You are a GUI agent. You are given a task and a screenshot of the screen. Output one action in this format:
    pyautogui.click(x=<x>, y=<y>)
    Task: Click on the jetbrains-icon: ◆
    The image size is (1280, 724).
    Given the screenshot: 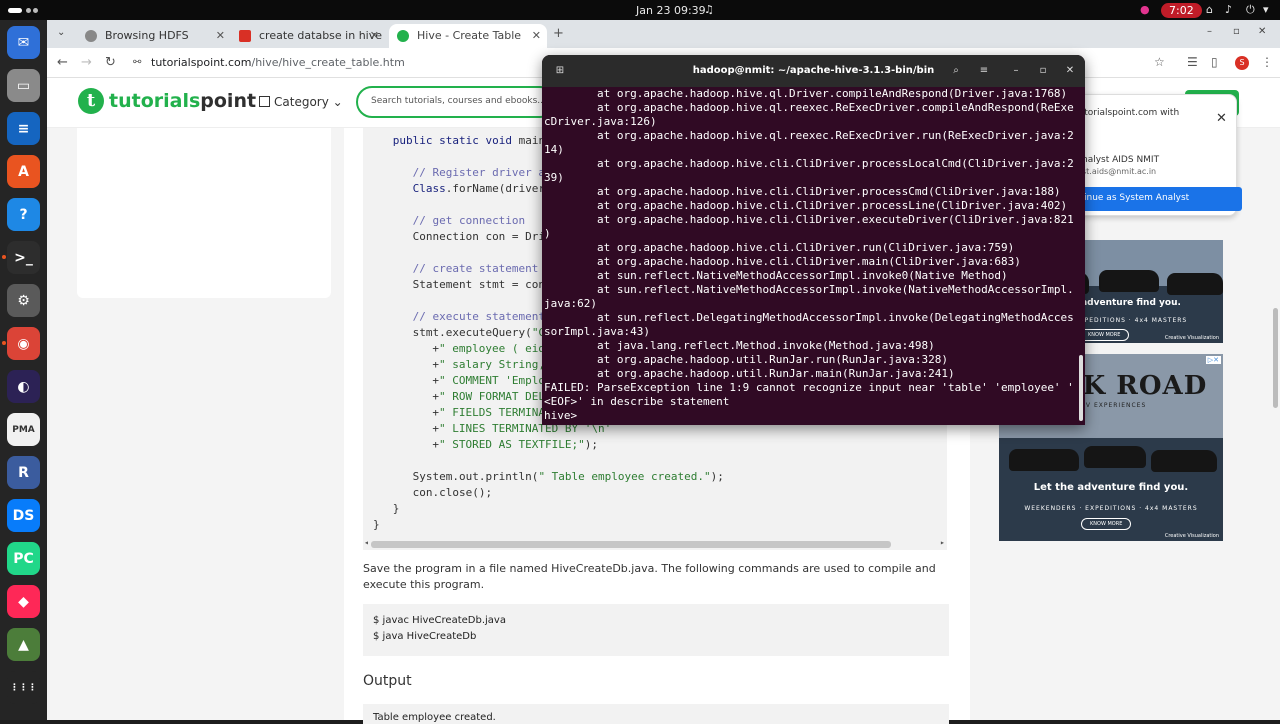 What is the action you would take?
    pyautogui.click(x=23, y=601)
    